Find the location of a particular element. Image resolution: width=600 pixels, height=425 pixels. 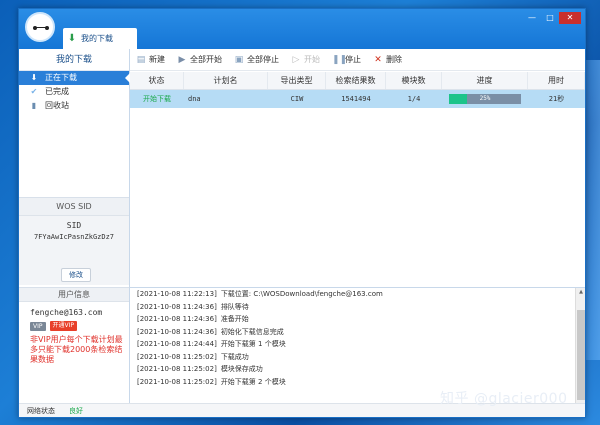

sid-value: 7FYaAwIcPasnZkGzDz7 is located at coordinates (74, 237).